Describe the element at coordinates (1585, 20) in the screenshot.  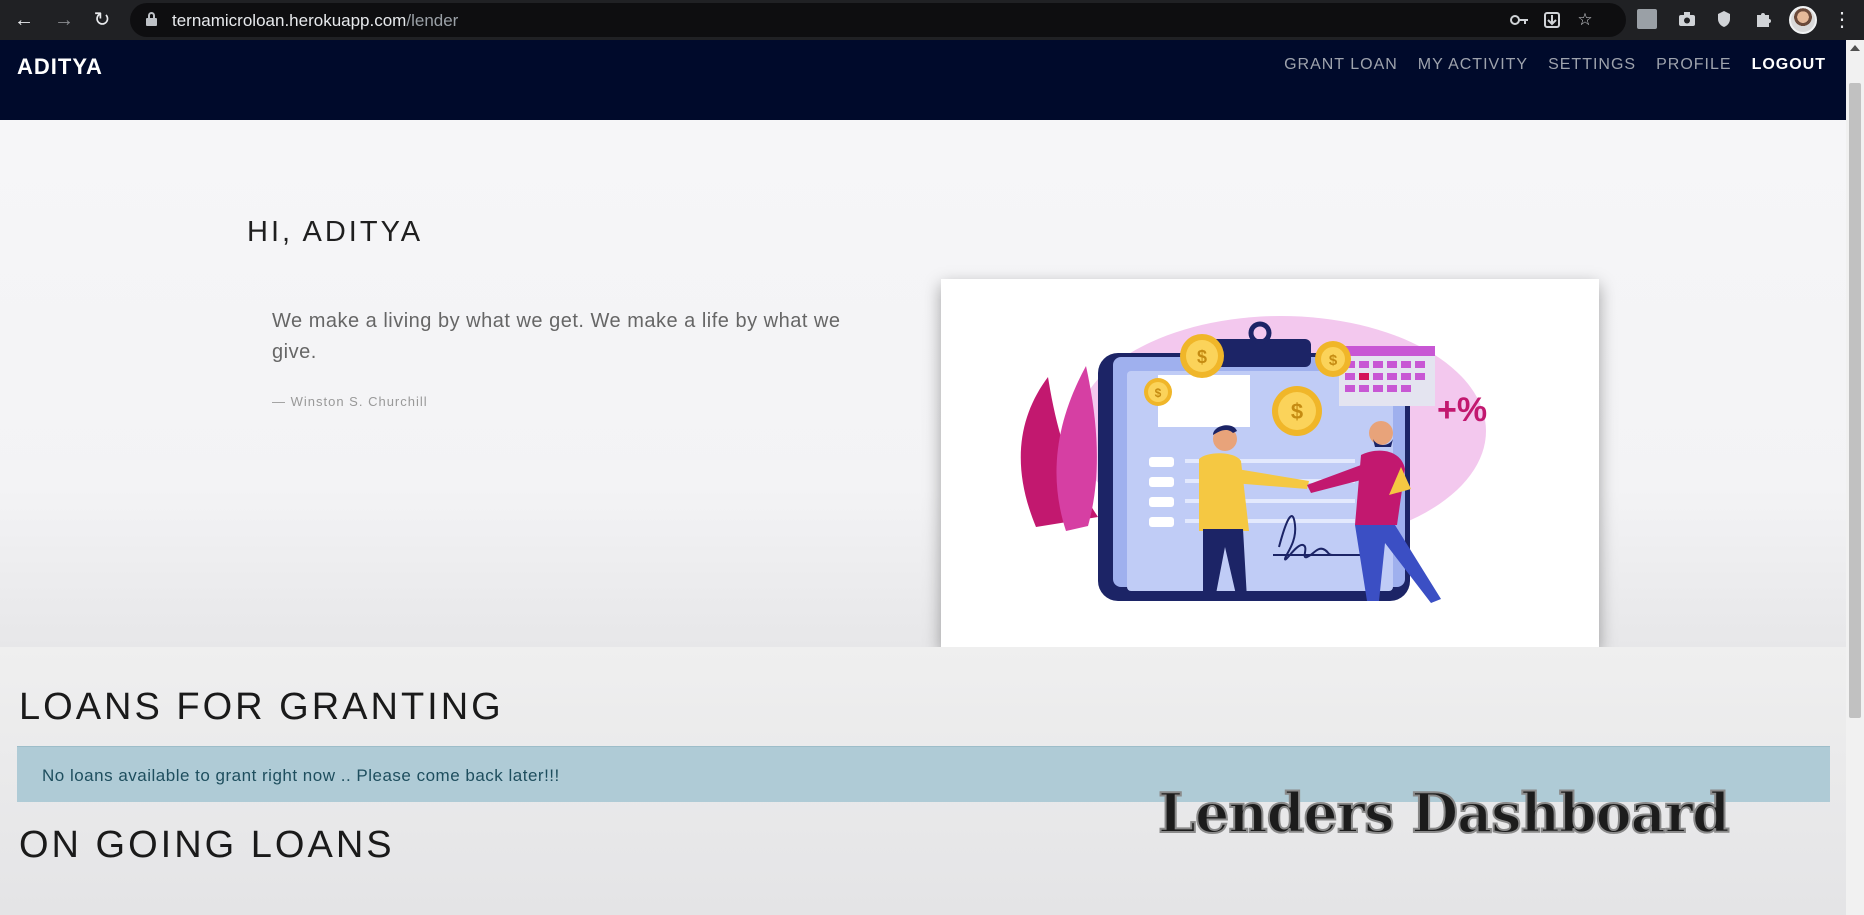
I see `bookmark-star-icon: ☆` at that location.